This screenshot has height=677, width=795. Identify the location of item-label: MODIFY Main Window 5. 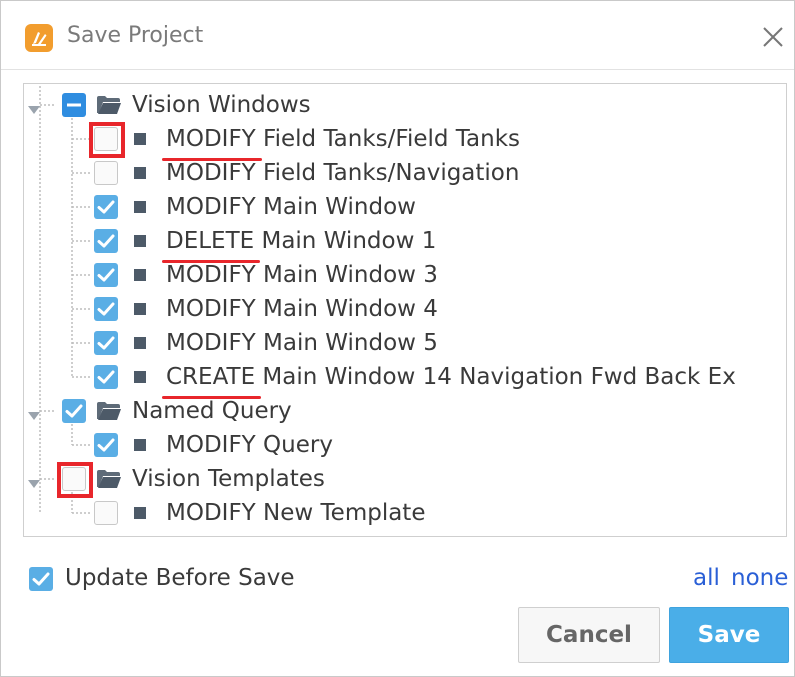
(302, 343).